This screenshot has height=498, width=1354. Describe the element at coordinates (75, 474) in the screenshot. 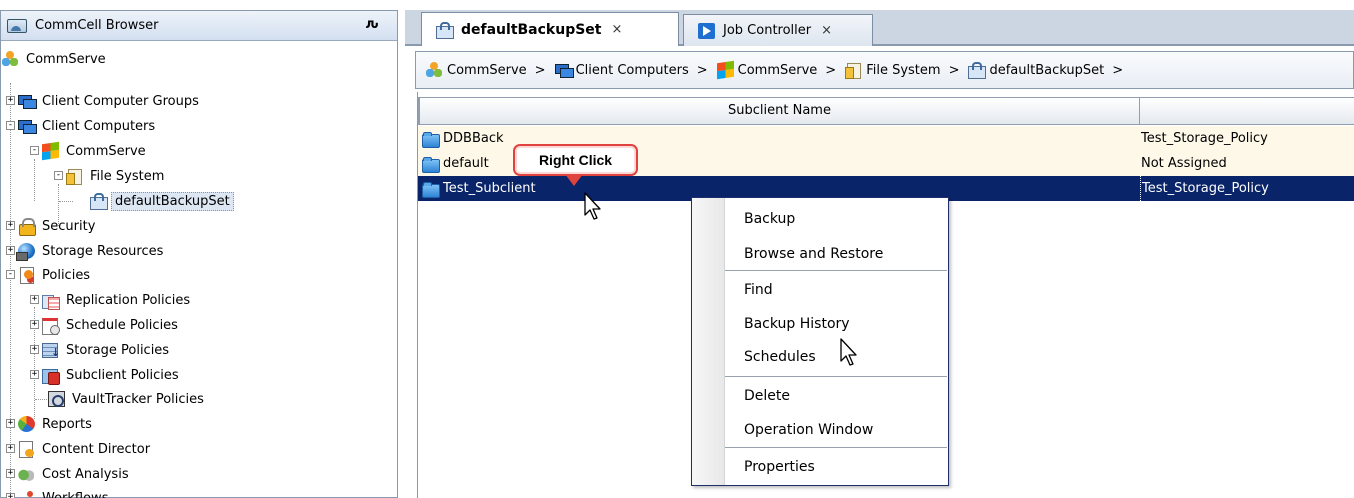

I see `tree-item-cost-analysis: Cost Analysis` at that location.